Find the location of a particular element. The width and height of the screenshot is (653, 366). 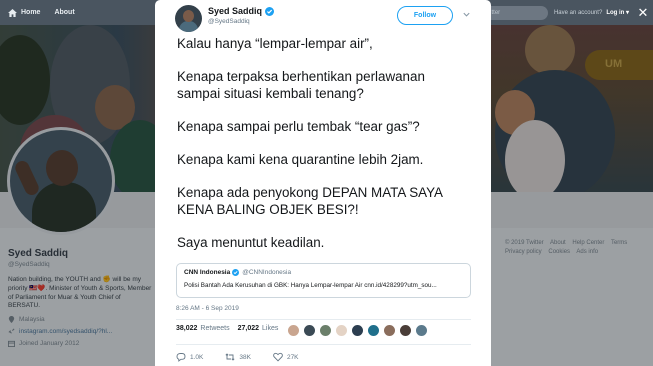

likes-count: 27,022 is located at coordinates (248, 328).